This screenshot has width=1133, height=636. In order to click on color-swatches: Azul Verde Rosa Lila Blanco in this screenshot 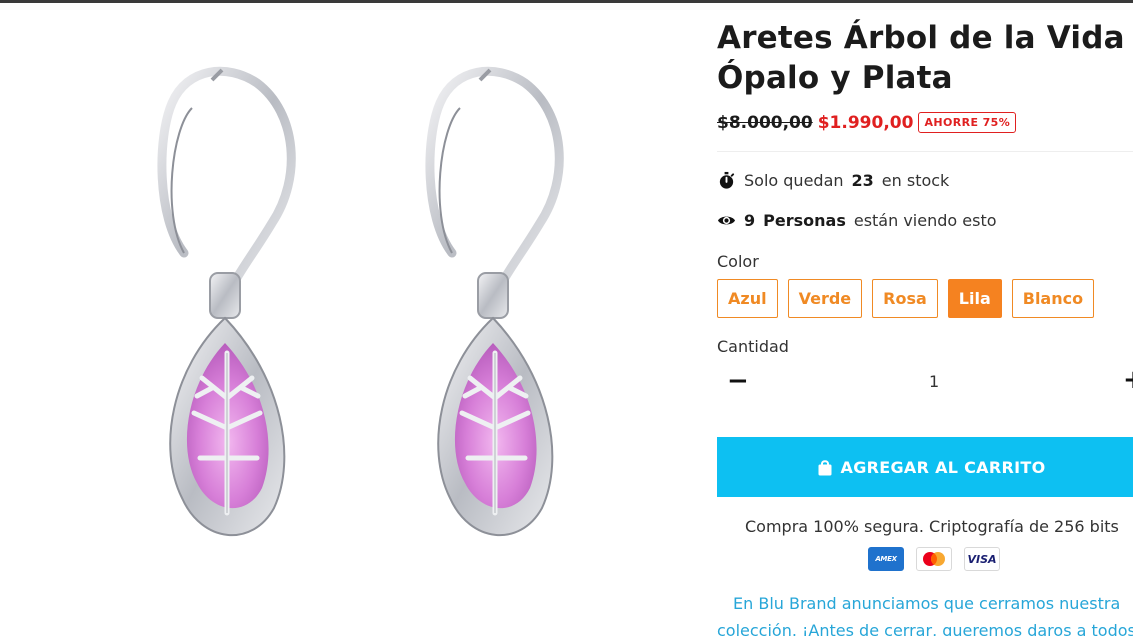, I will do `click(925, 298)`.